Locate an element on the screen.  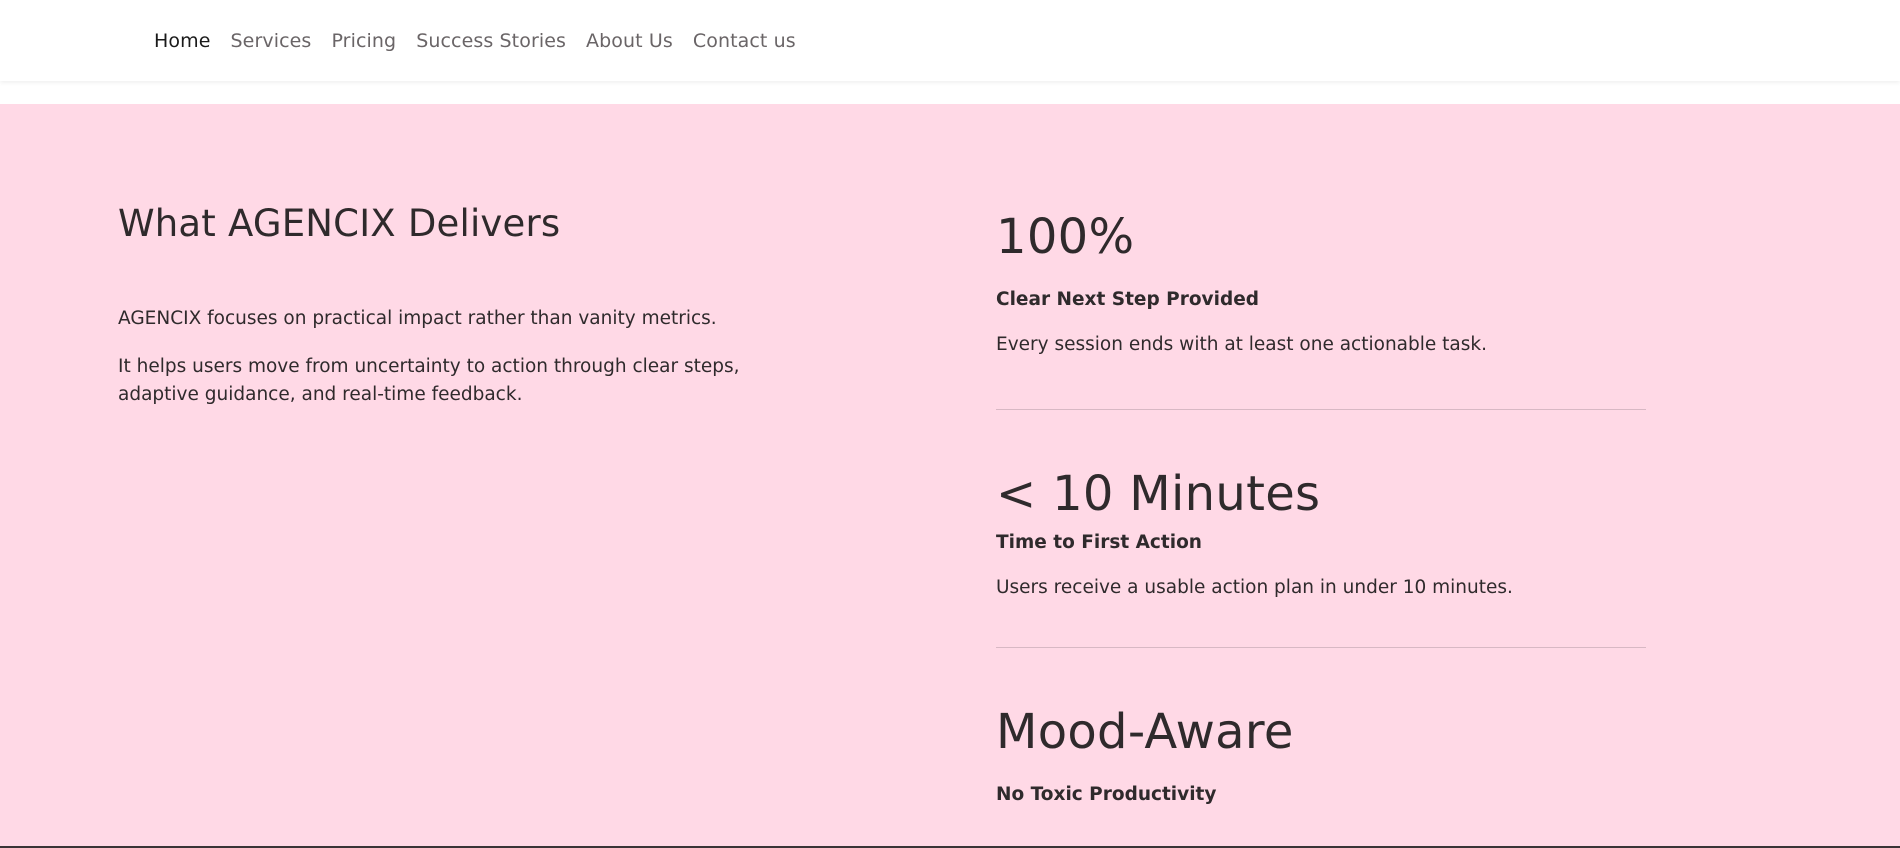
nav-link-about-us: About Us is located at coordinates (629, 41).